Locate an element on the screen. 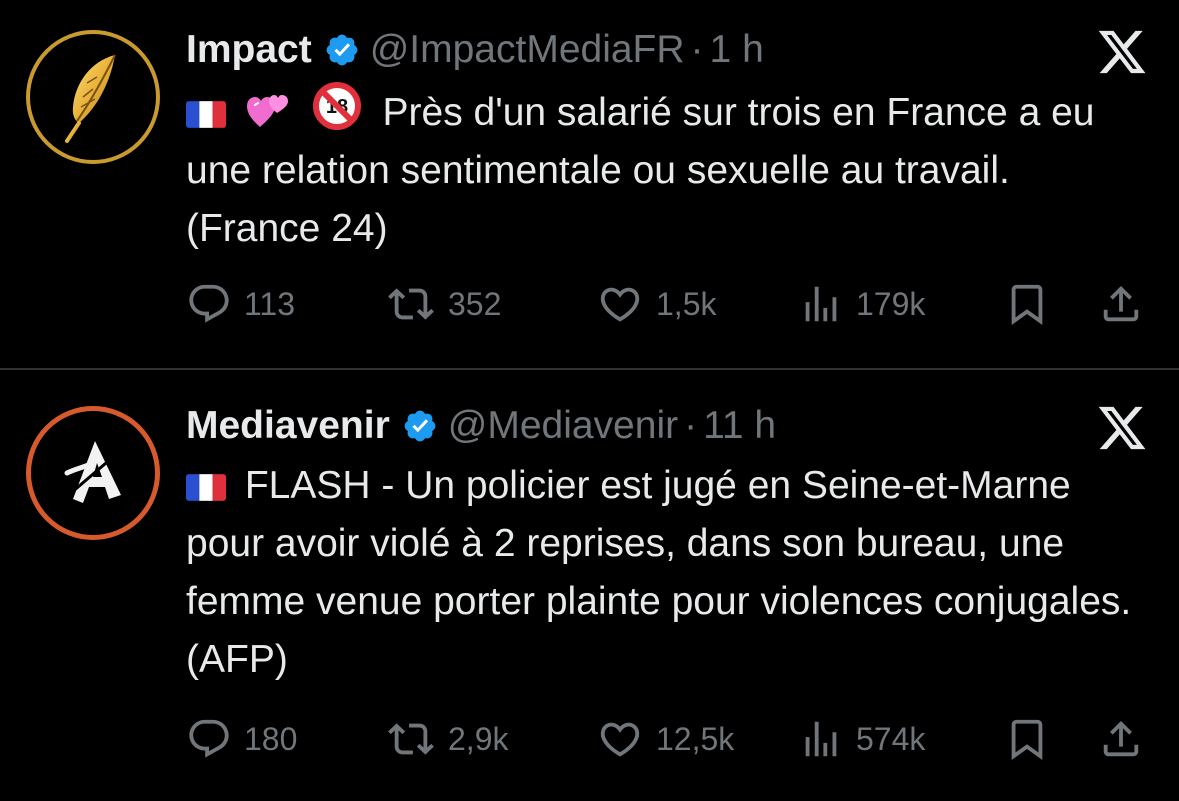 This screenshot has width=1179, height=801. action-bar: 180 2,9k 12,5k 574k is located at coordinates (666, 739).